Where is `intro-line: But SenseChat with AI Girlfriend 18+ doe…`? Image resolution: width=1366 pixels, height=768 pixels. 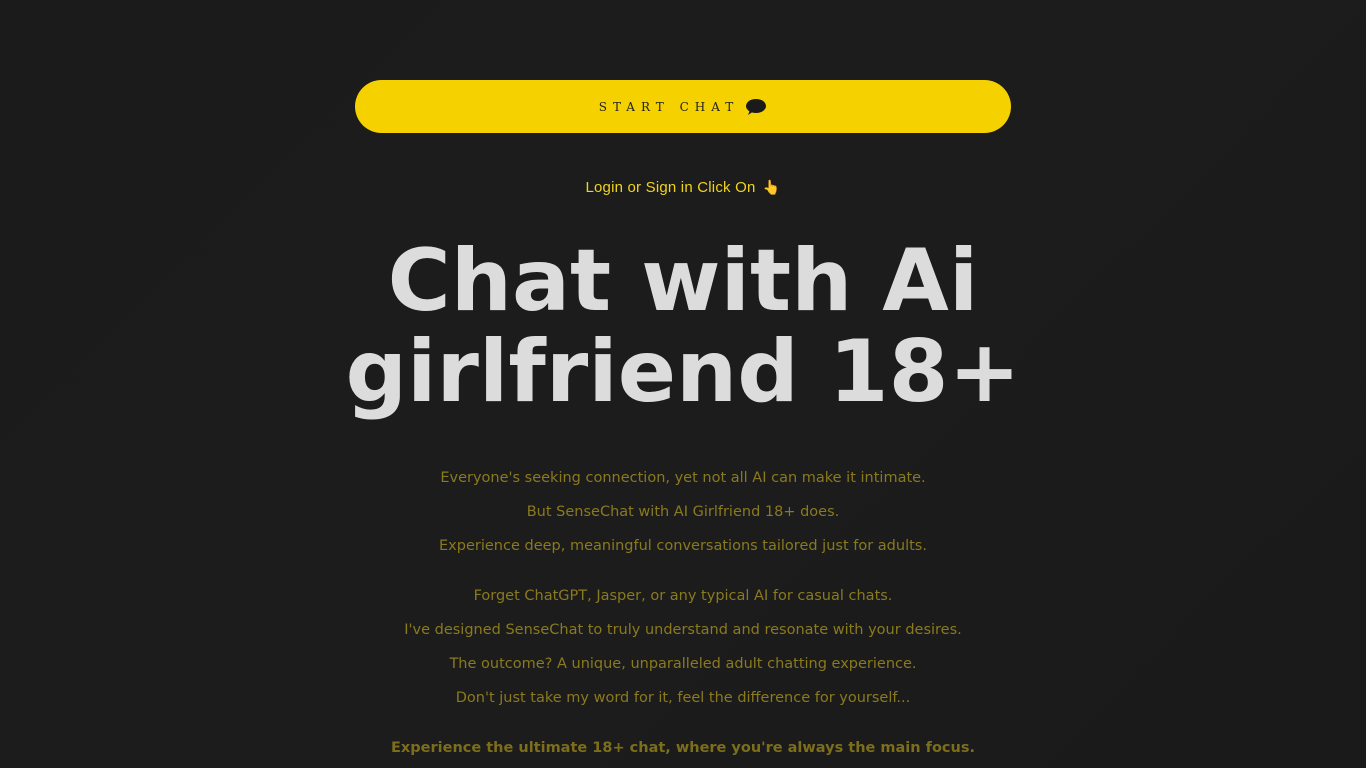 intro-line: But SenseChat with AI Girlfriend 18+ doe… is located at coordinates (683, 512).